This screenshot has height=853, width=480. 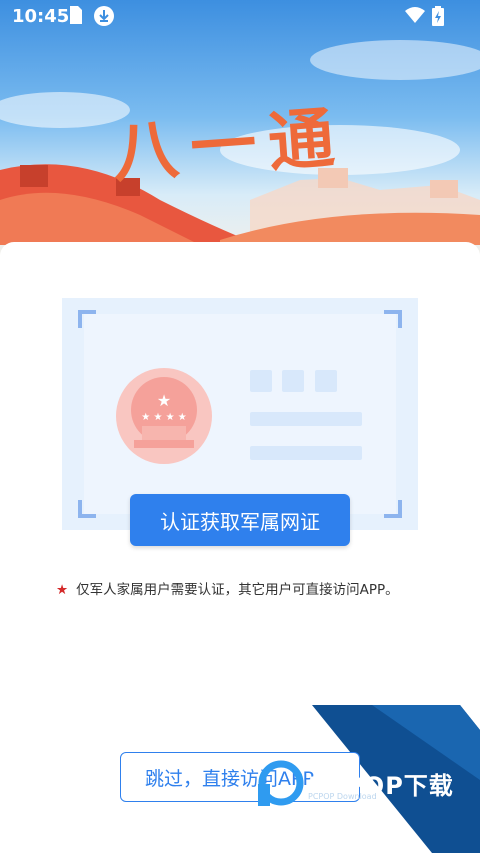 What do you see at coordinates (76, 17) in the screenshot?
I see `sim-card-icon` at bounding box center [76, 17].